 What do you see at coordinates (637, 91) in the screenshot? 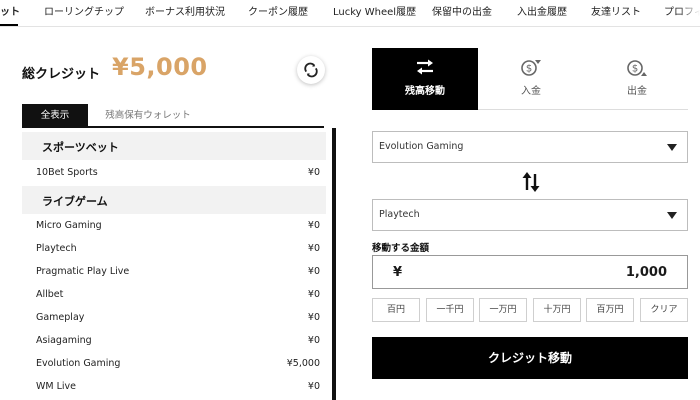
I see `tab-label: 出金` at bounding box center [637, 91].